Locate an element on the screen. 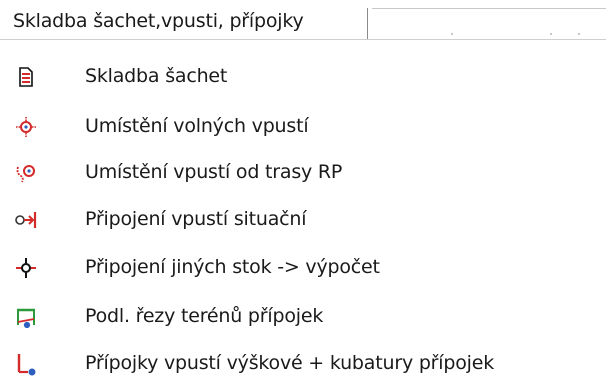 Image resolution: width=606 pixels, height=388 pixels. menu-item-label: Podl. řezy terénů přípojek is located at coordinates (204, 316).